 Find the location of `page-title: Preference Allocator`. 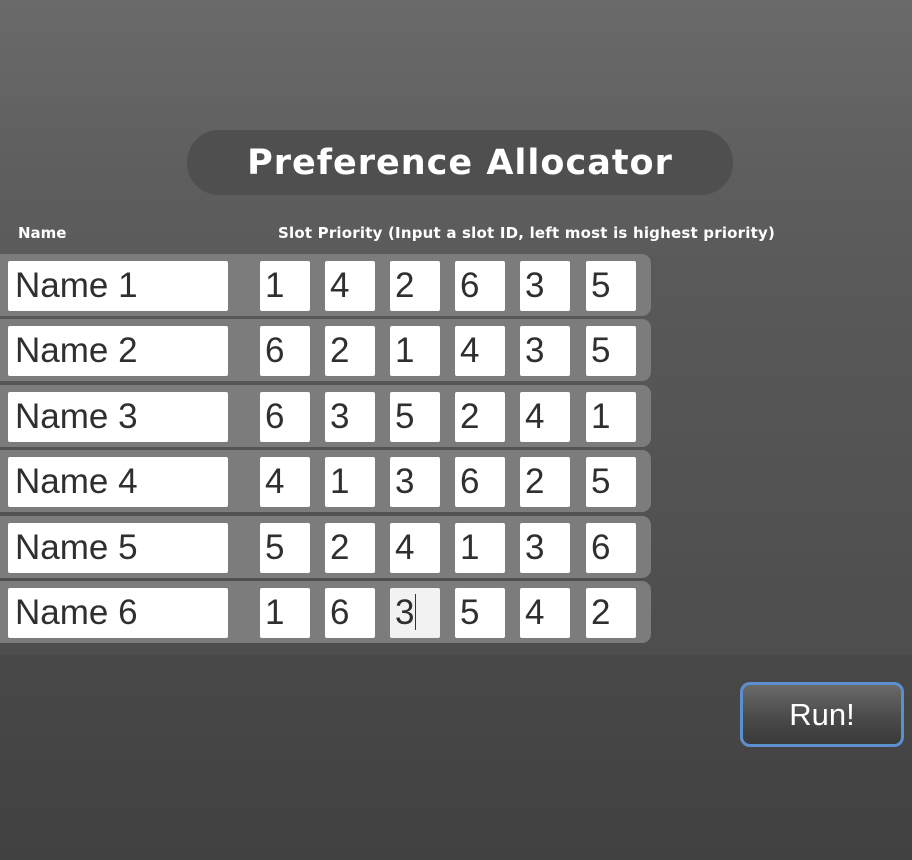

page-title: Preference Allocator is located at coordinates (460, 162).